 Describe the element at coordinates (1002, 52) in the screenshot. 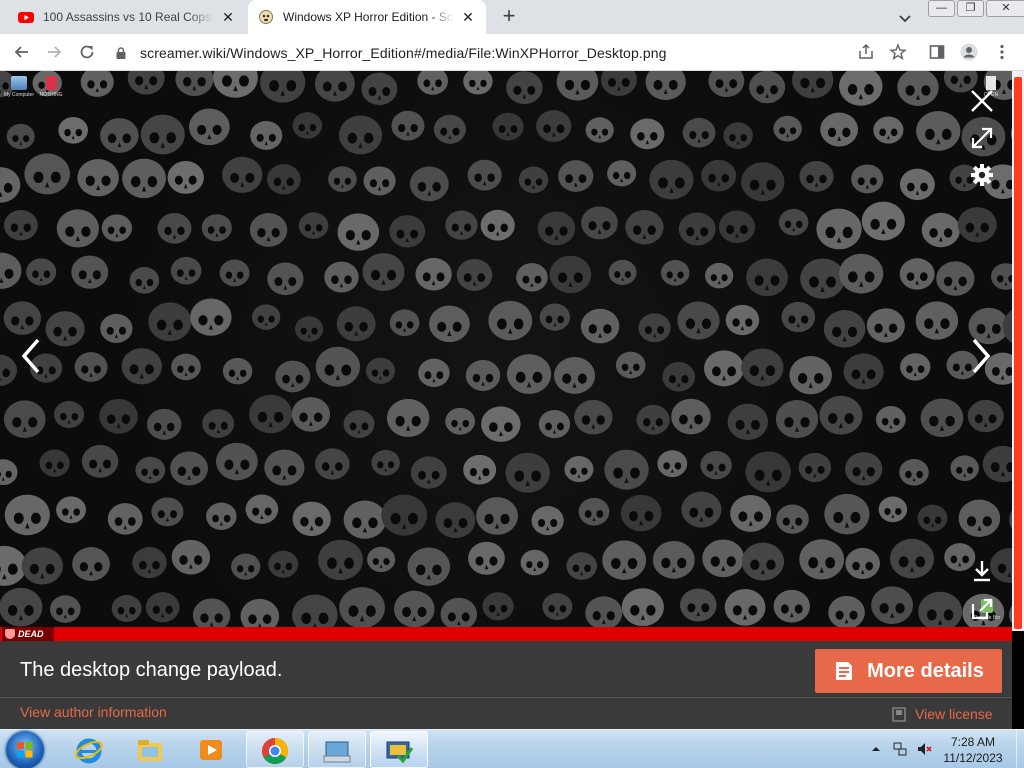

I see `more-menu-icon` at that location.